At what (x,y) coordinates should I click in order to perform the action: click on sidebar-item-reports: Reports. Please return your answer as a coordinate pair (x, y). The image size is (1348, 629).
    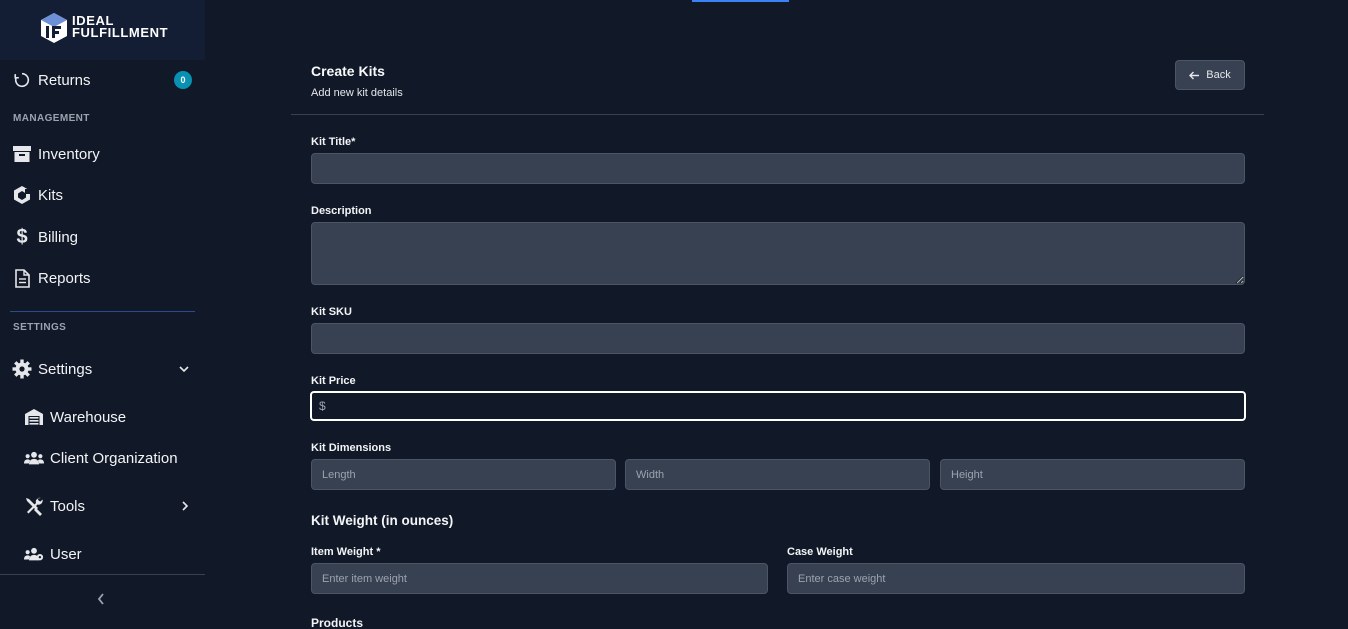
    Looking at the image, I should click on (51, 278).